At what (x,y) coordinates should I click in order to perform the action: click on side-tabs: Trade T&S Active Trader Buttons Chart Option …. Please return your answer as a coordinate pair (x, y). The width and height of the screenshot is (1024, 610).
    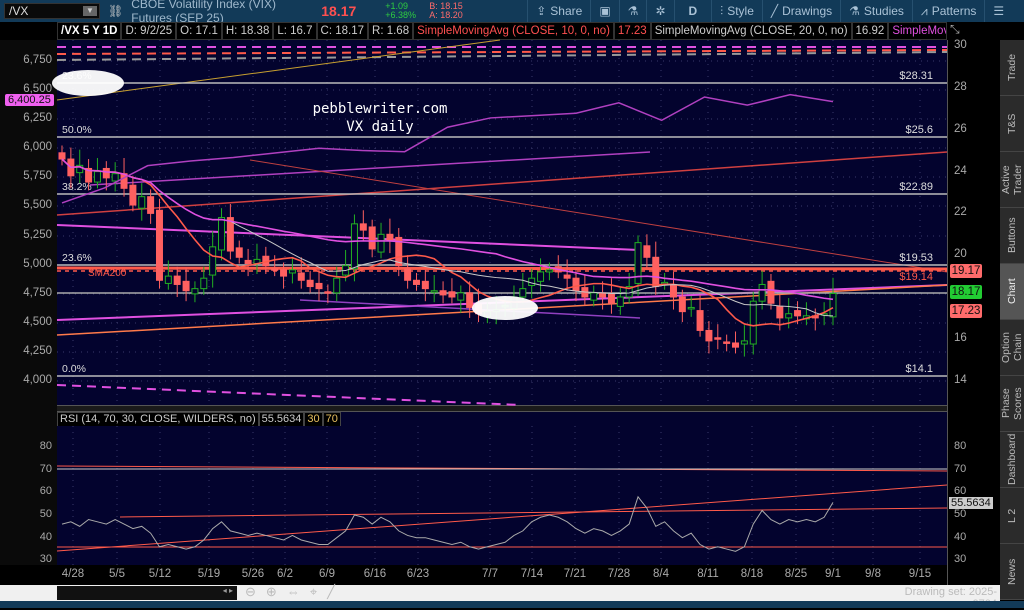
    Looking at the image, I should click on (1012, 320).